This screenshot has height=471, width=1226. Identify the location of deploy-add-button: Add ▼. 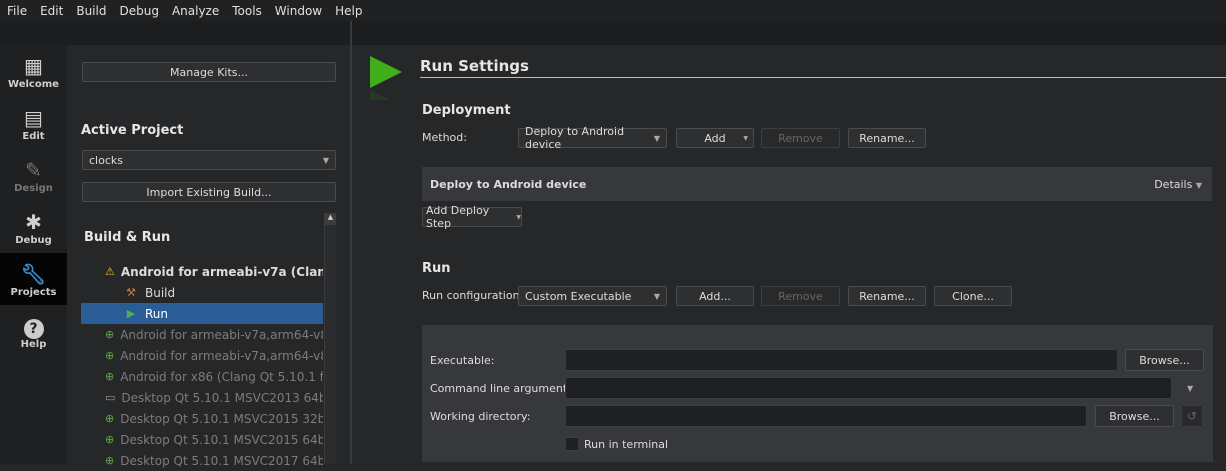
(715, 138).